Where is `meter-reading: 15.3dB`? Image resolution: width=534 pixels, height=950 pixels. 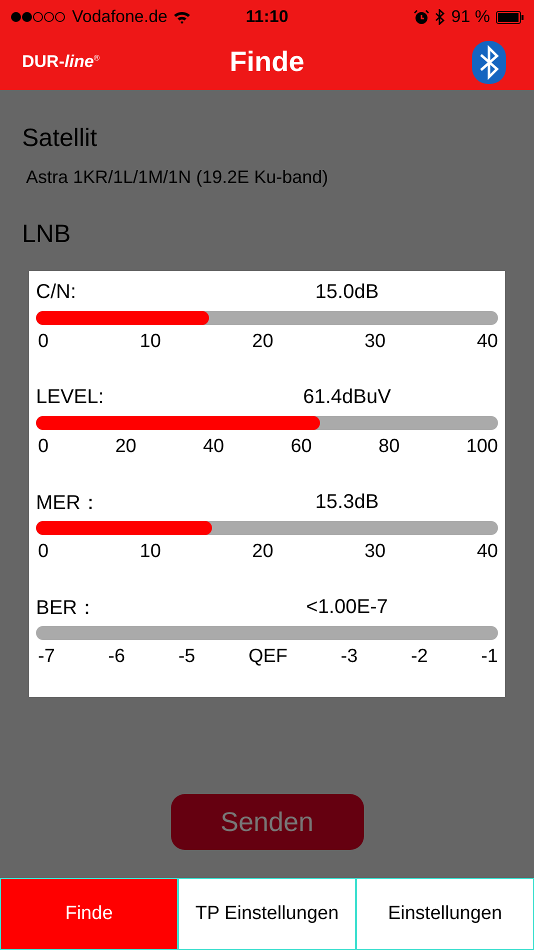
meter-reading: 15.3dB is located at coordinates (347, 502).